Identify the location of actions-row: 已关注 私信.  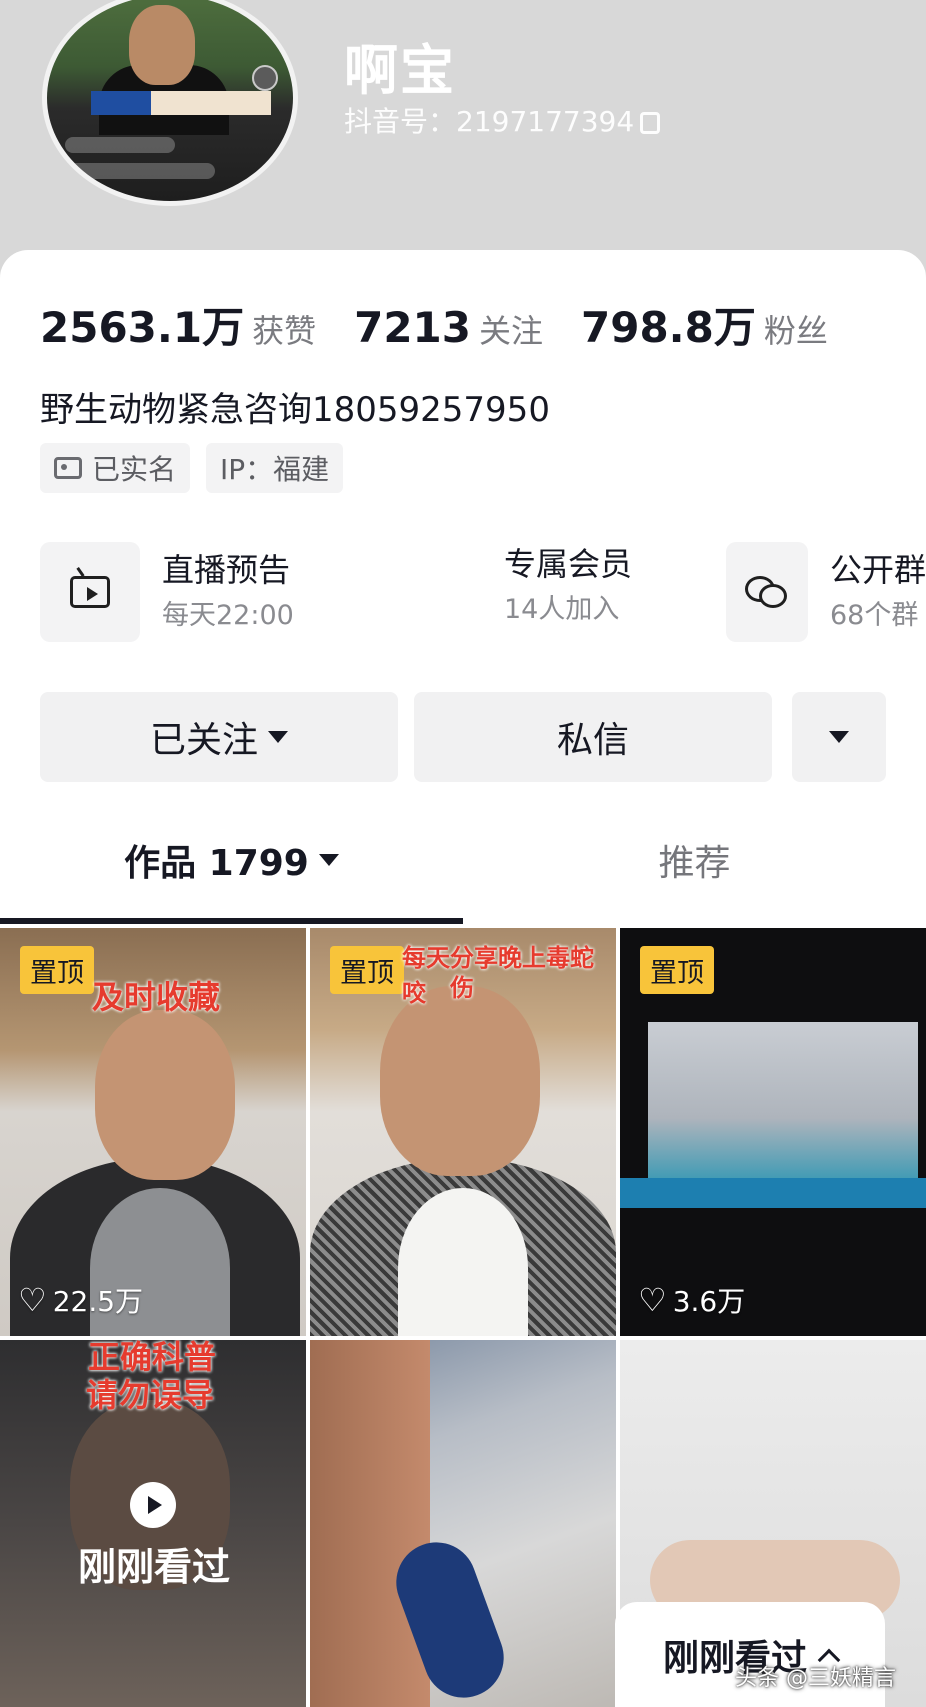
(463, 737).